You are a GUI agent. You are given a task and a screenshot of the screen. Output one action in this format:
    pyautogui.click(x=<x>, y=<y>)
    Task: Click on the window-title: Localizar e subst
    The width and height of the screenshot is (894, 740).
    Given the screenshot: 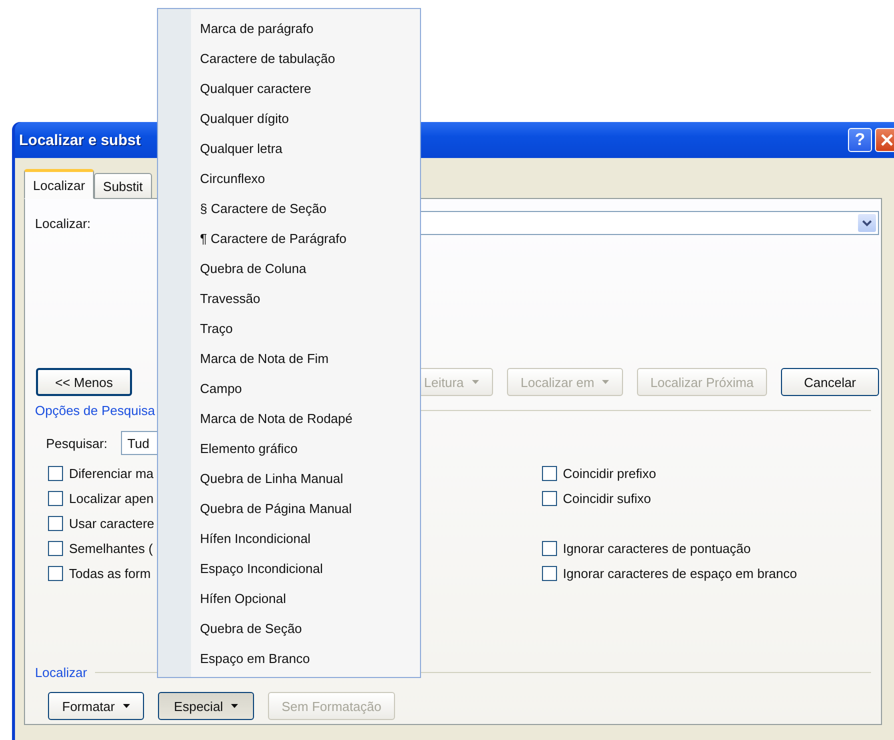 What is the action you would take?
    pyautogui.click(x=80, y=140)
    